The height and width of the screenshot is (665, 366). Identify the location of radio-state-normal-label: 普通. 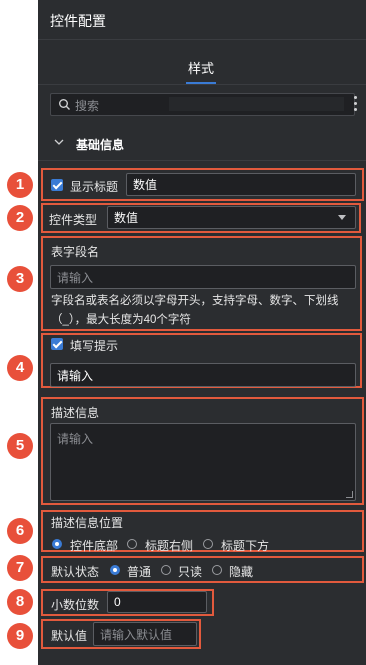
(139, 571).